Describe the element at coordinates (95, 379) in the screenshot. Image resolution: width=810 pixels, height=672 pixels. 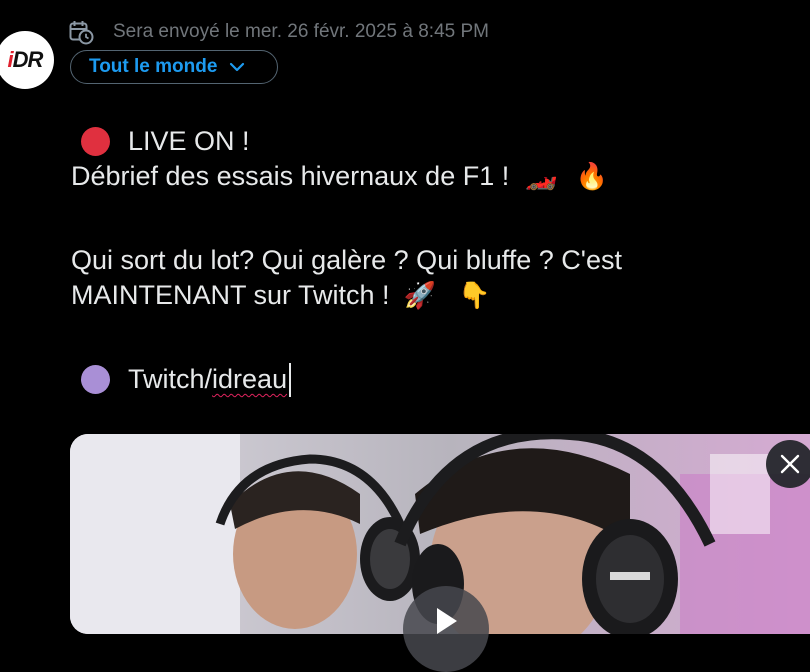
I see `purple-circle-emoji` at that location.